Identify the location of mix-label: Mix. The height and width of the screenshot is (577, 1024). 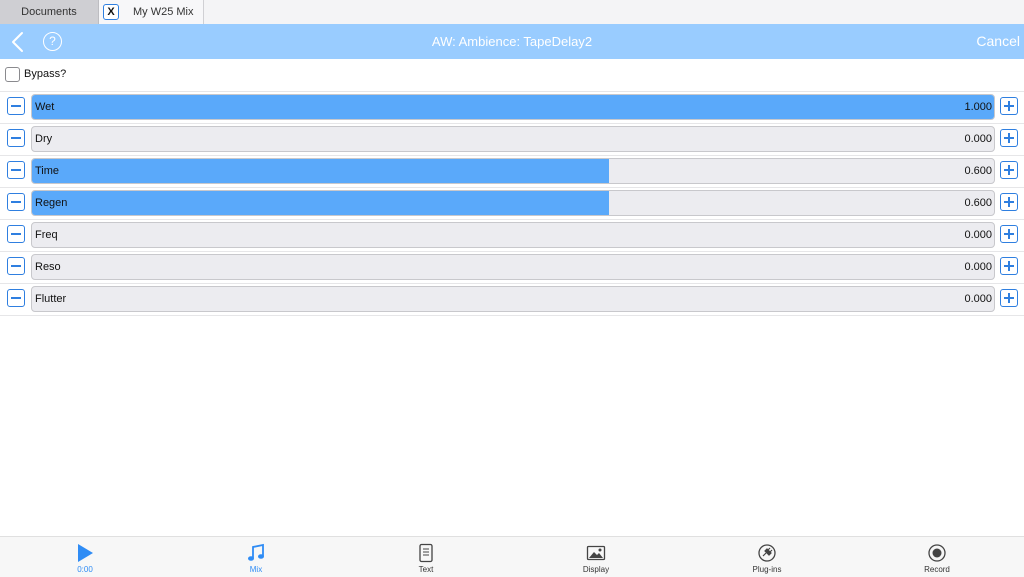
(256, 569).